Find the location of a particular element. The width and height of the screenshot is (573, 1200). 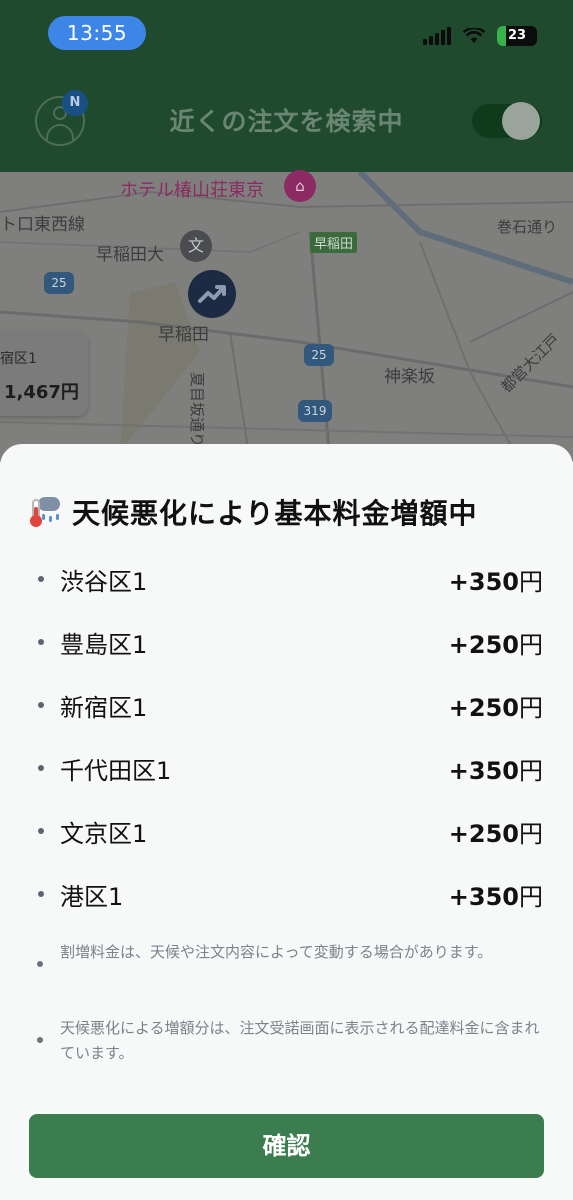

map-label-wasedadai: 早稲田大 is located at coordinates (130, 255).